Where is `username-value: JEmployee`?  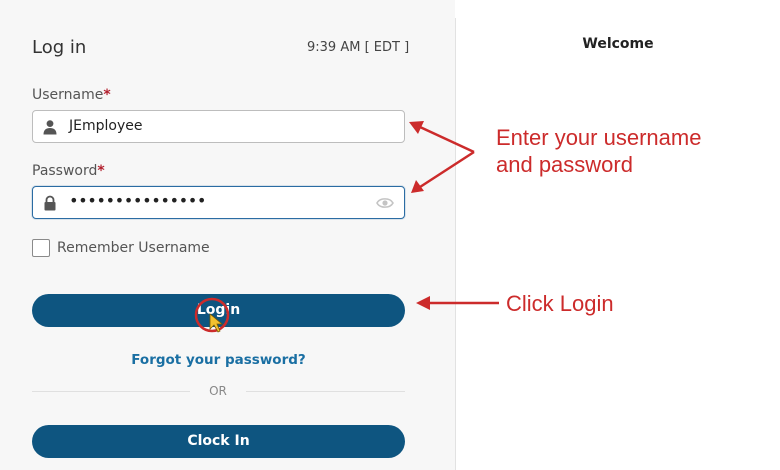
username-value: JEmployee is located at coordinates (106, 126).